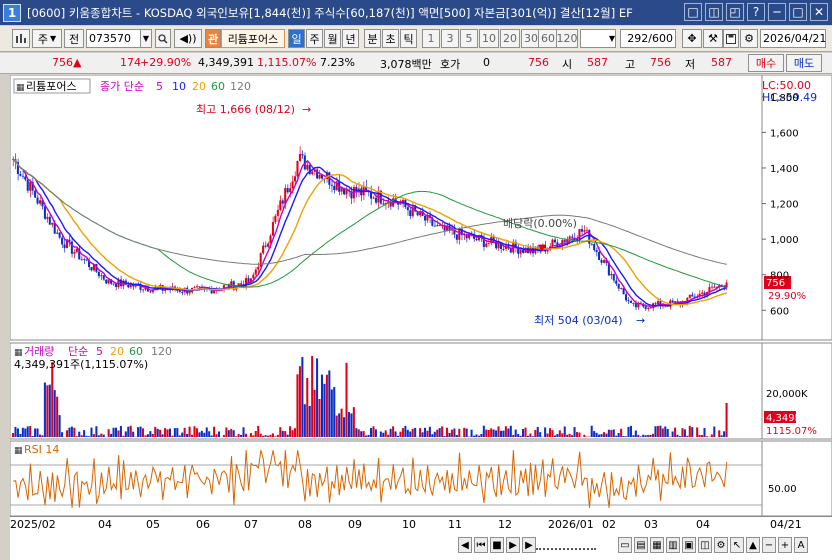 The height and width of the screenshot is (560, 832). What do you see at coordinates (226, 62) in the screenshot?
I see `volume-value: 4,349,391` at bounding box center [226, 62].